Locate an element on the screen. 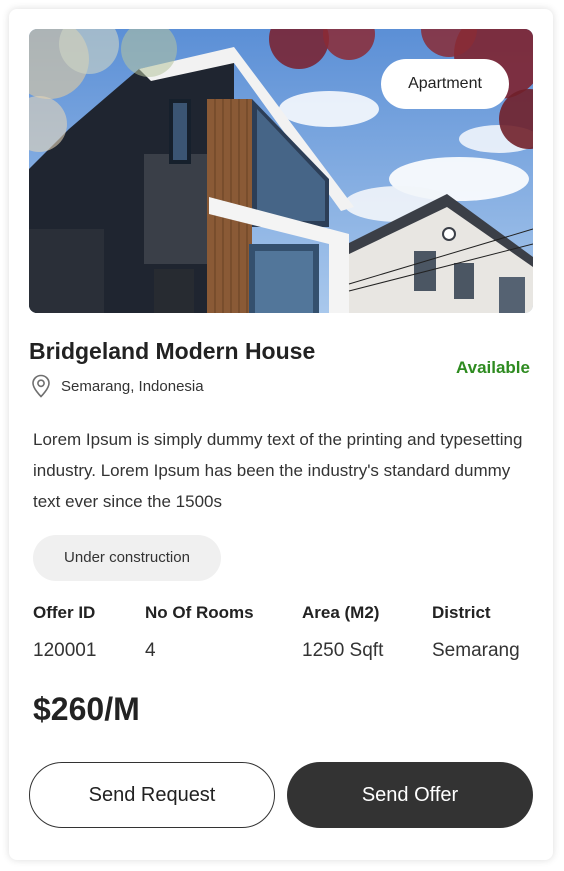 This screenshot has height=871, width=564. send-request-button: Send Request is located at coordinates (152, 795).